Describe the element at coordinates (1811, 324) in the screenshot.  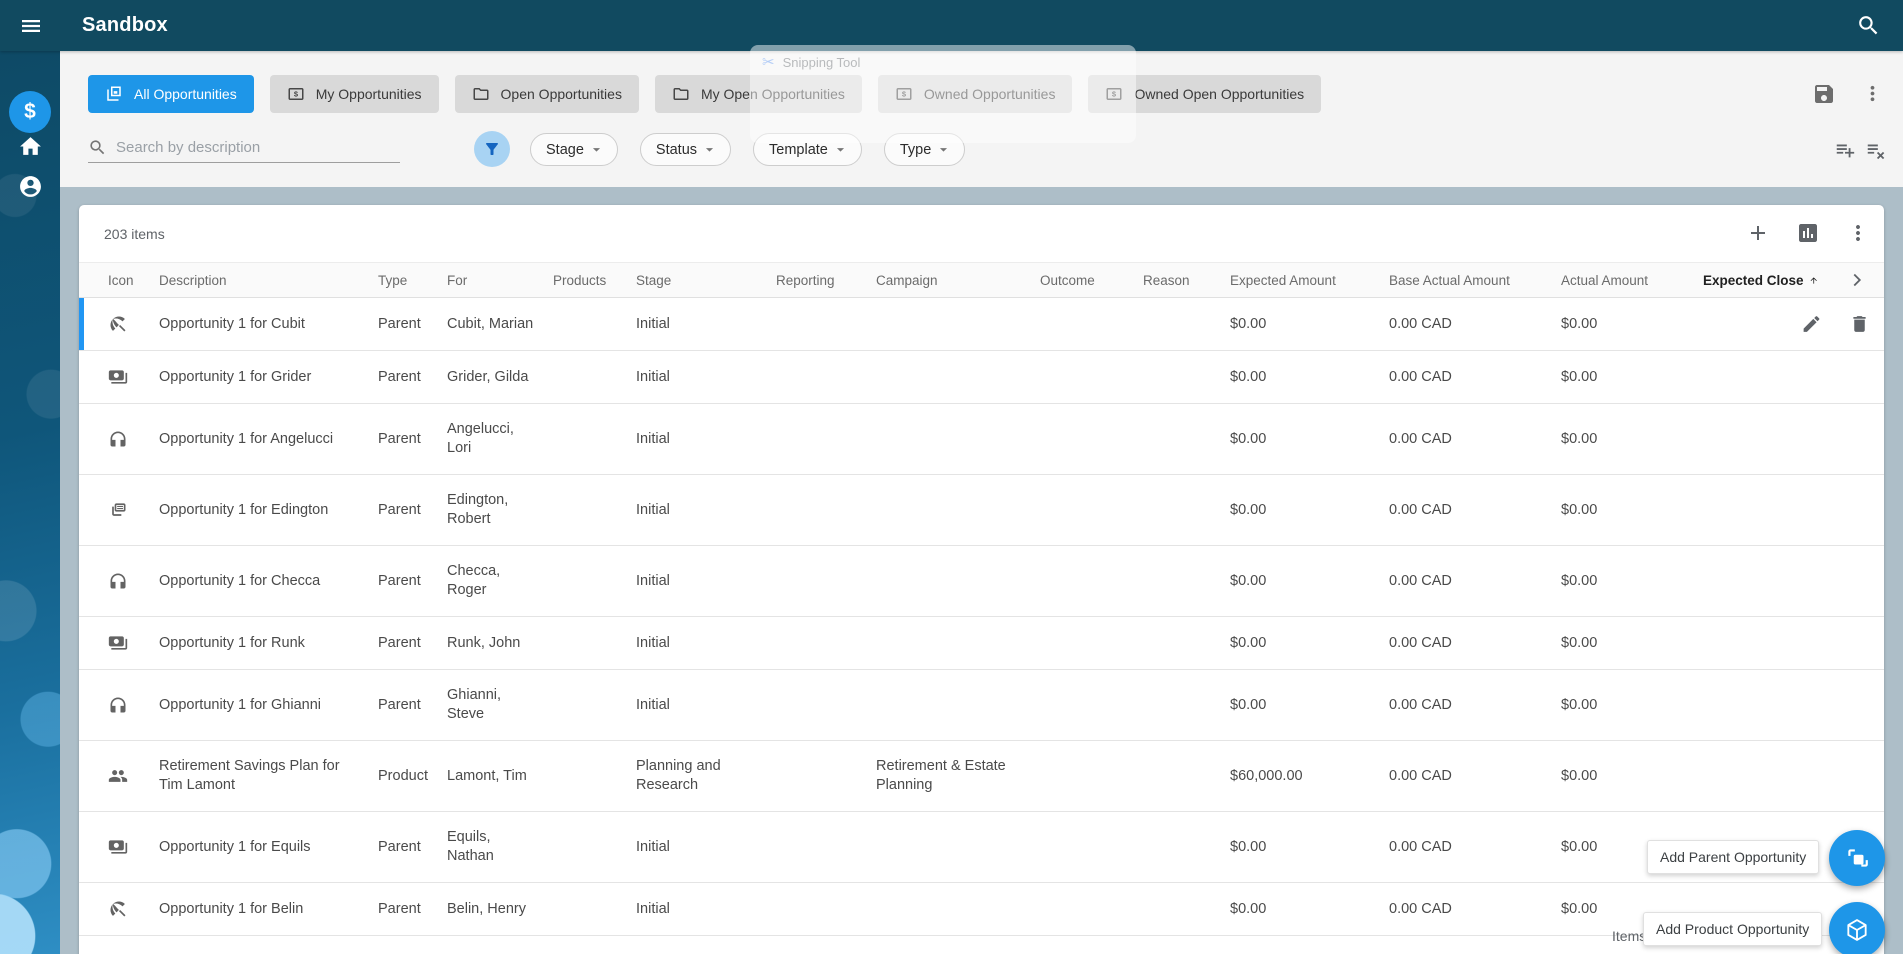
I see `pencil-icon` at that location.